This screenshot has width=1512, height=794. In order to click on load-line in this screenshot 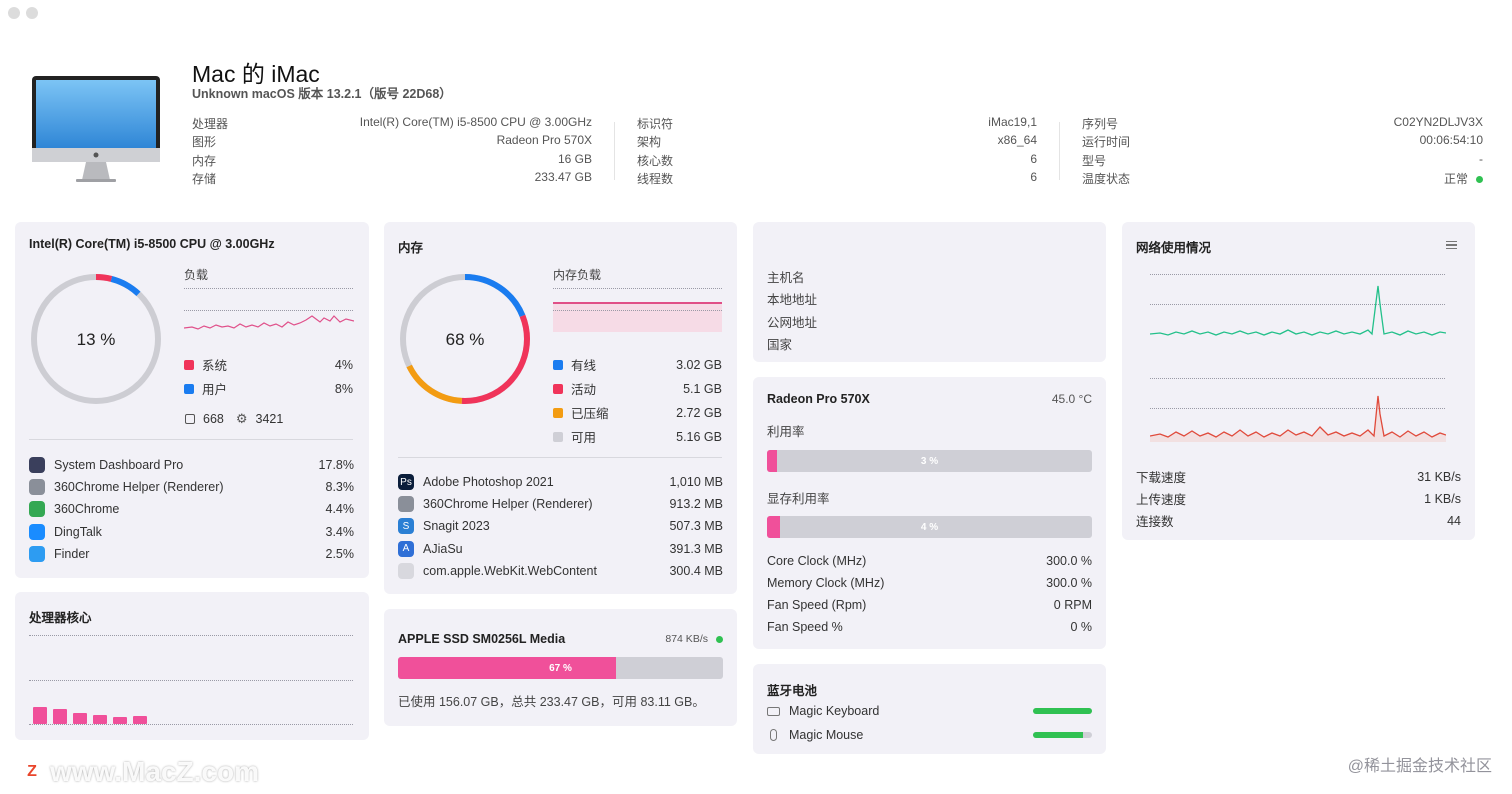, I will do `click(269, 322)`.